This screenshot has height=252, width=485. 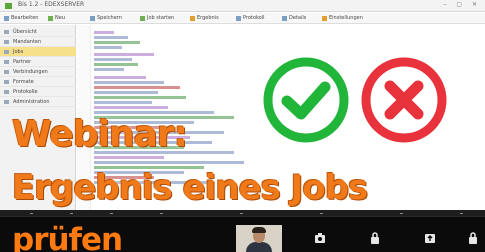 What do you see at coordinates (38, 72) in the screenshot?
I see `sidebar-item: Verbindungen` at bounding box center [38, 72].